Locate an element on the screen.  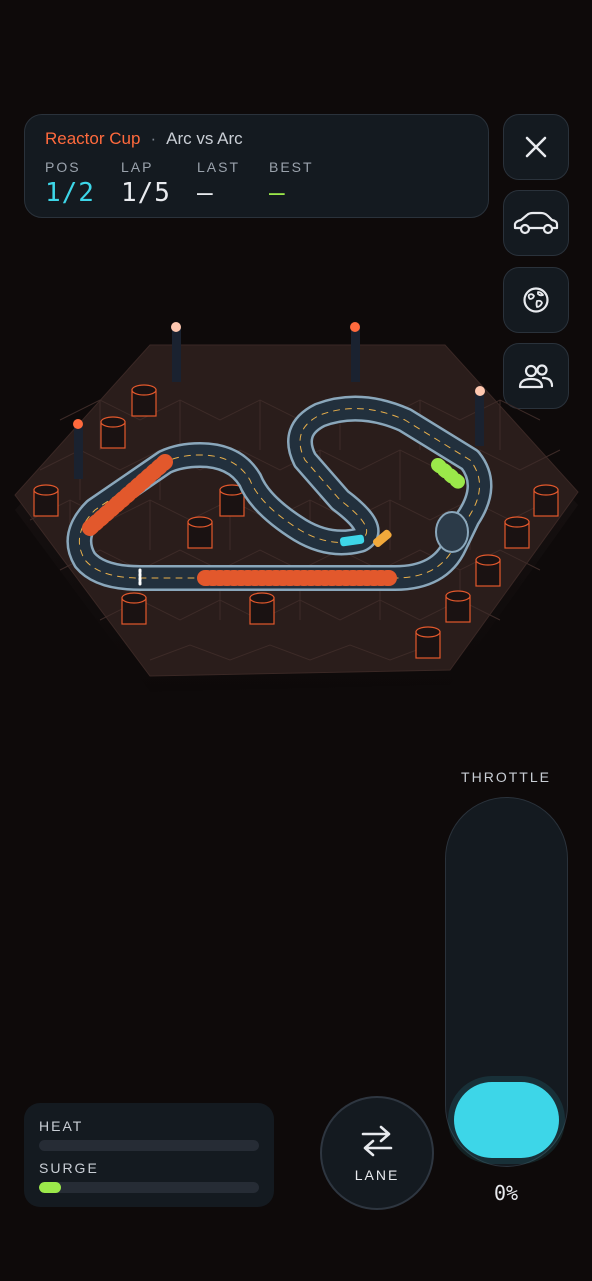
heat-bar is located at coordinates (149, 1145).